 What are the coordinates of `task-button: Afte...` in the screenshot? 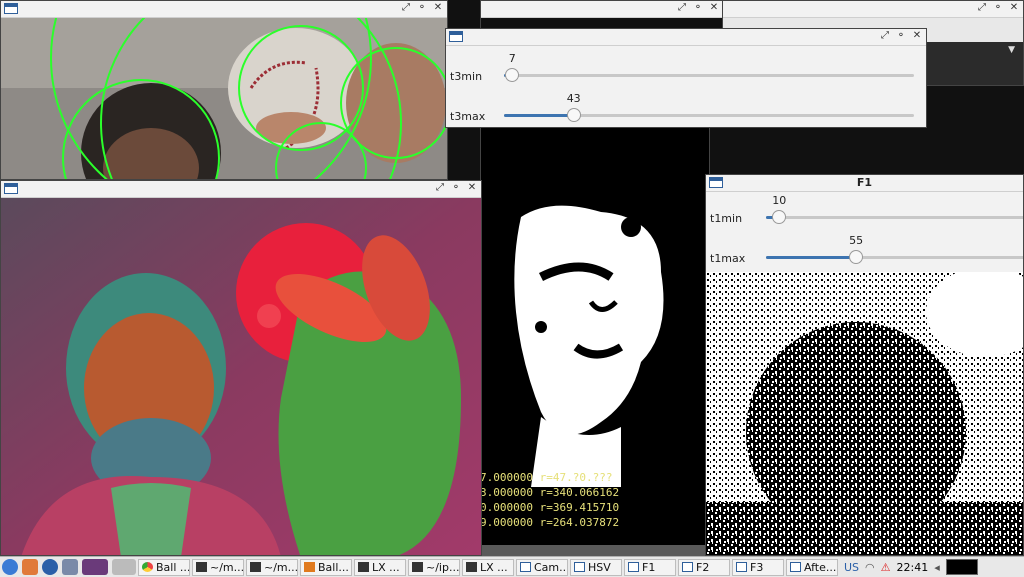 It's located at (812, 567).